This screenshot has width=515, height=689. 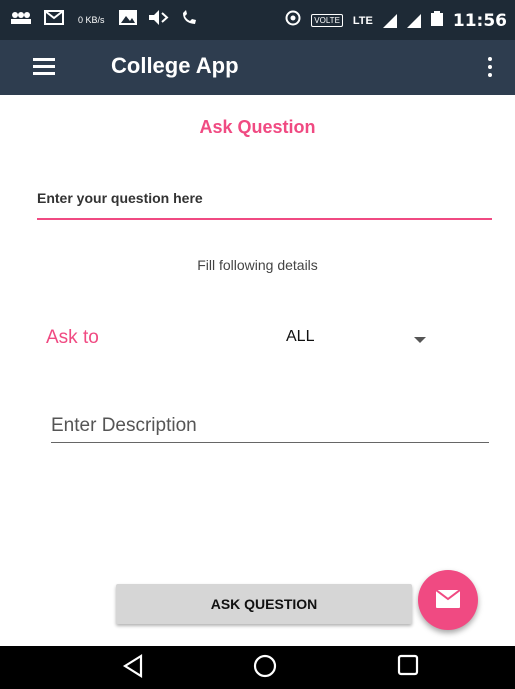 What do you see at coordinates (257, 127) in the screenshot?
I see `page-title: Ask Question` at bounding box center [257, 127].